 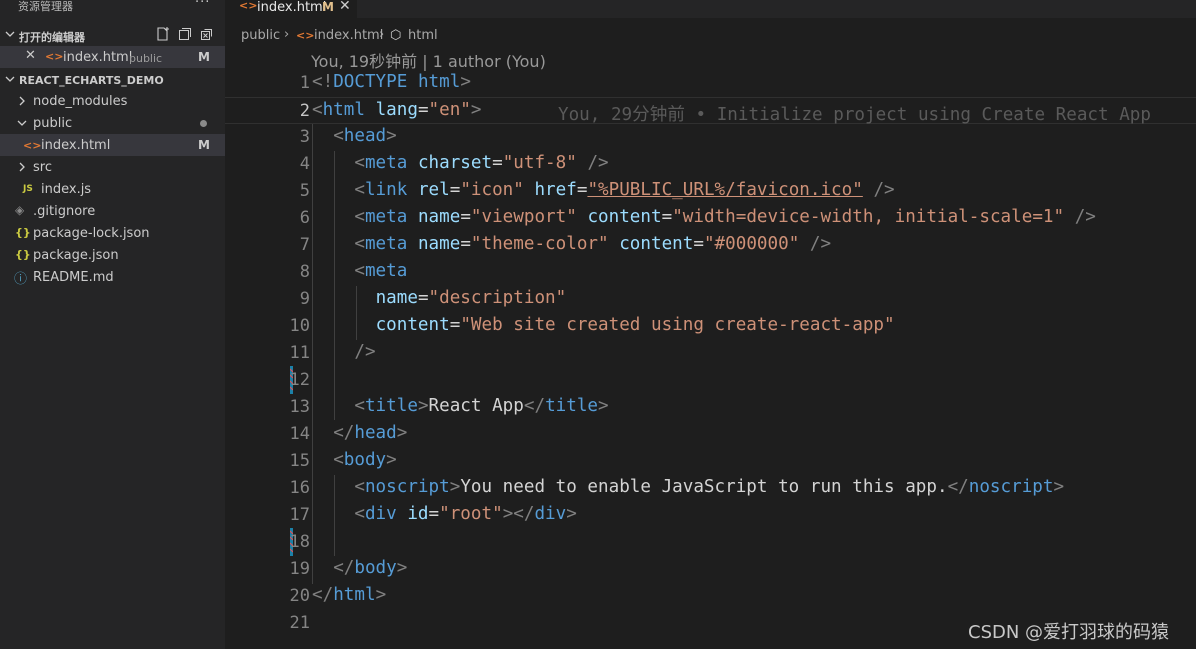 I want to click on line-number: 21, so click(x=277, y=623).